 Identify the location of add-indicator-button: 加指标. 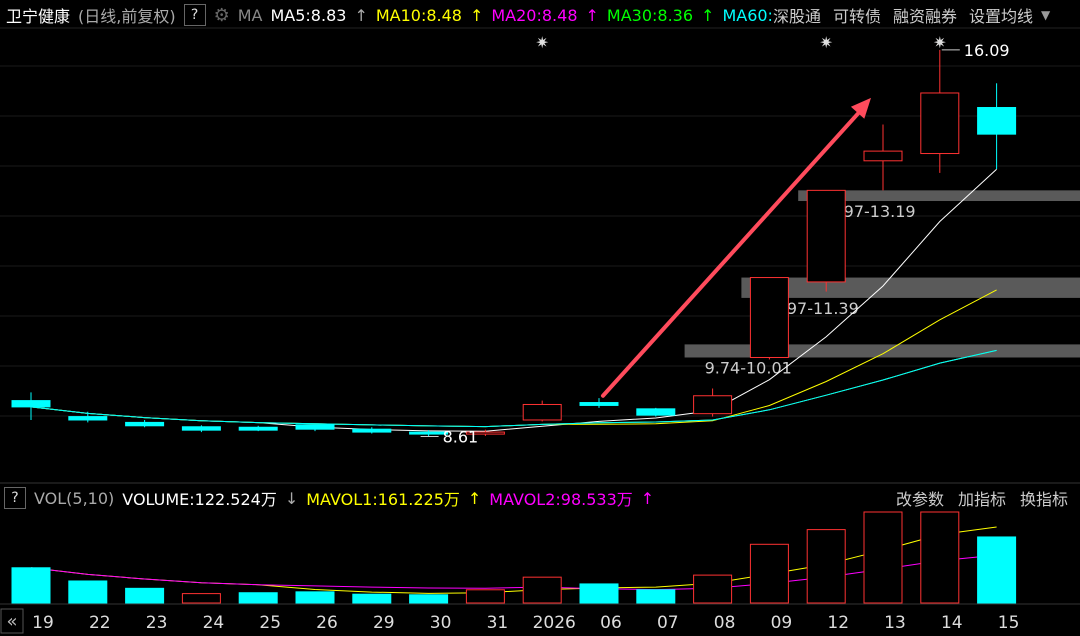
(982, 498).